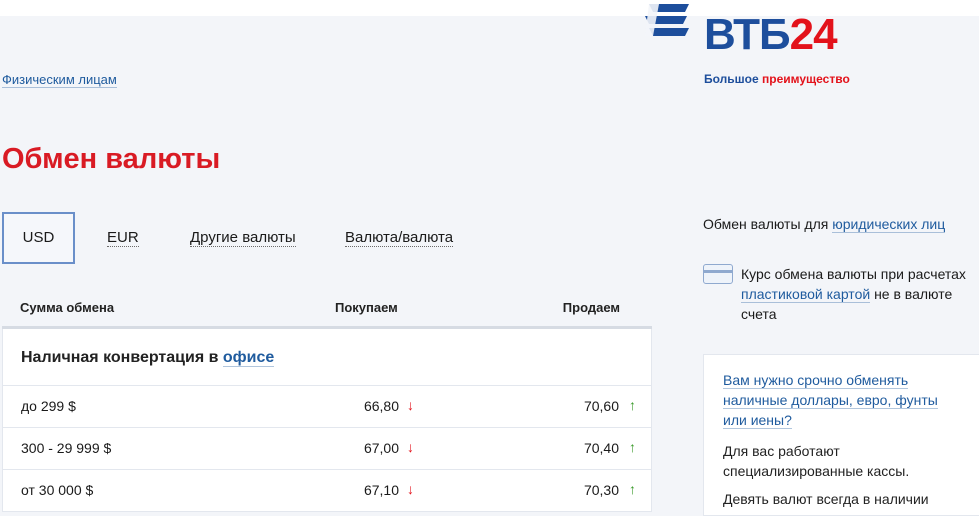 Image resolution: width=979 pixels, height=516 pixels. Describe the element at coordinates (601, 490) in the screenshot. I see `row-sell-rate: 70,30` at that location.